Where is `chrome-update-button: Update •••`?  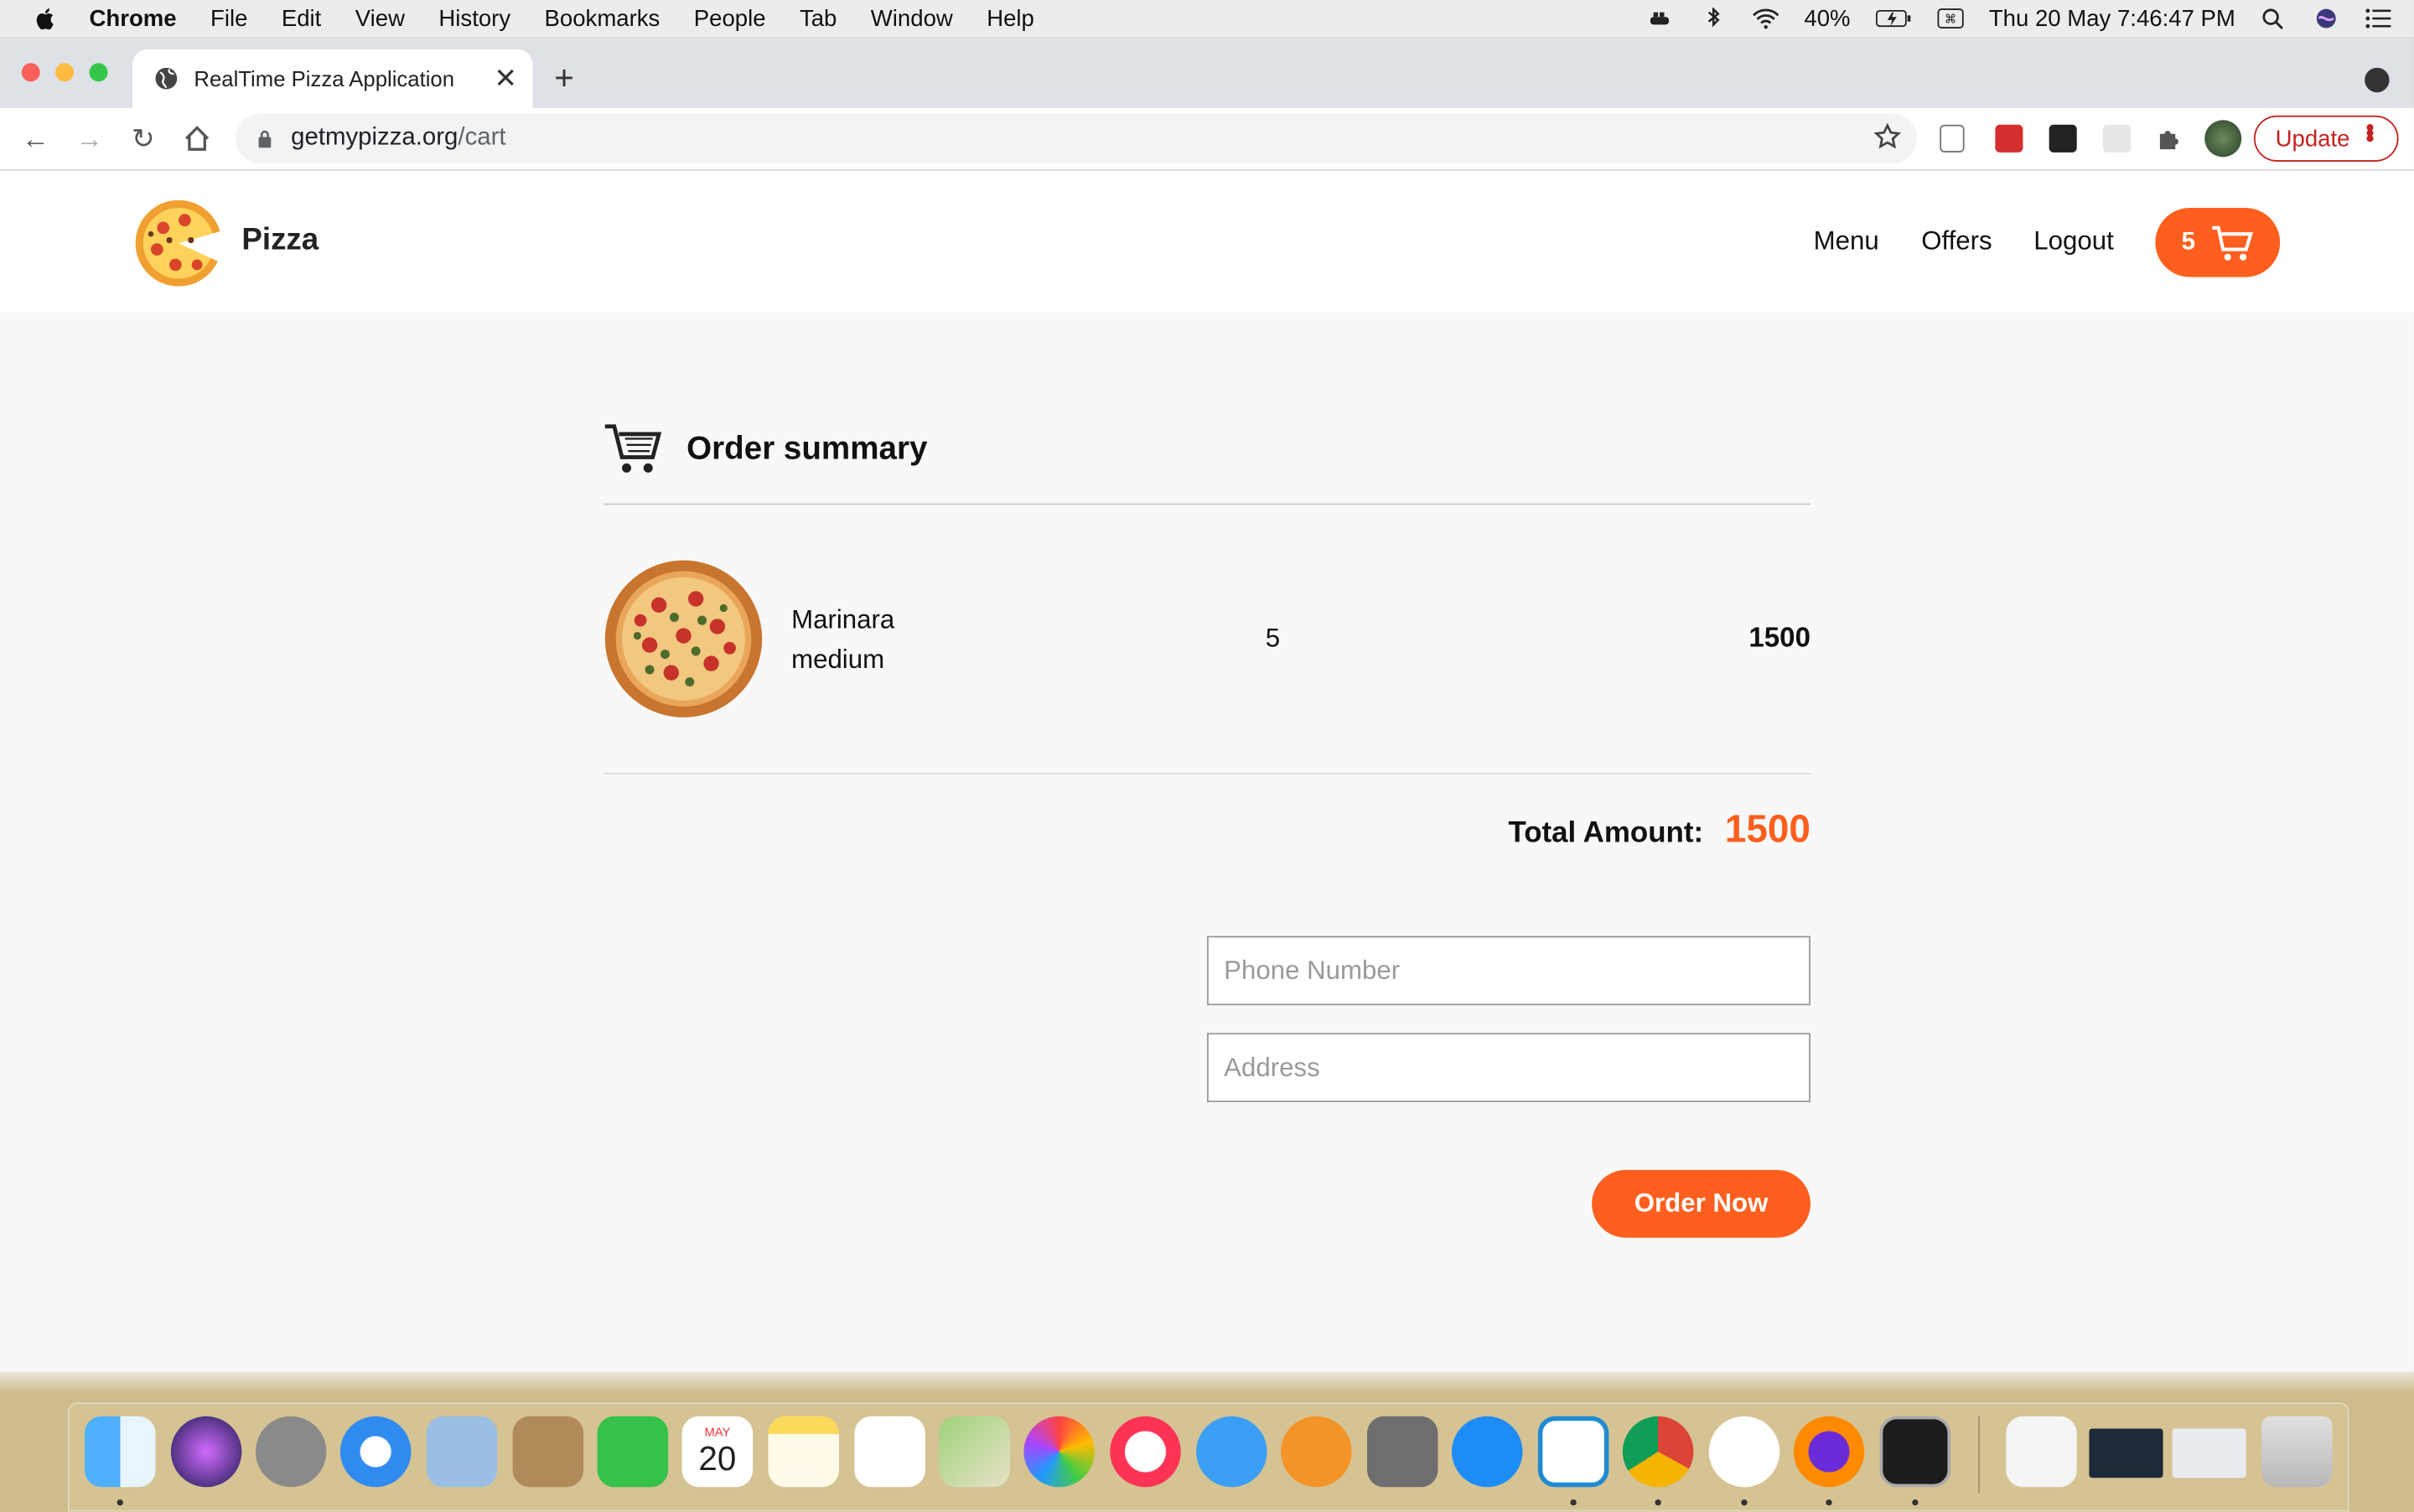 chrome-update-button: Update ••• is located at coordinates (2326, 138).